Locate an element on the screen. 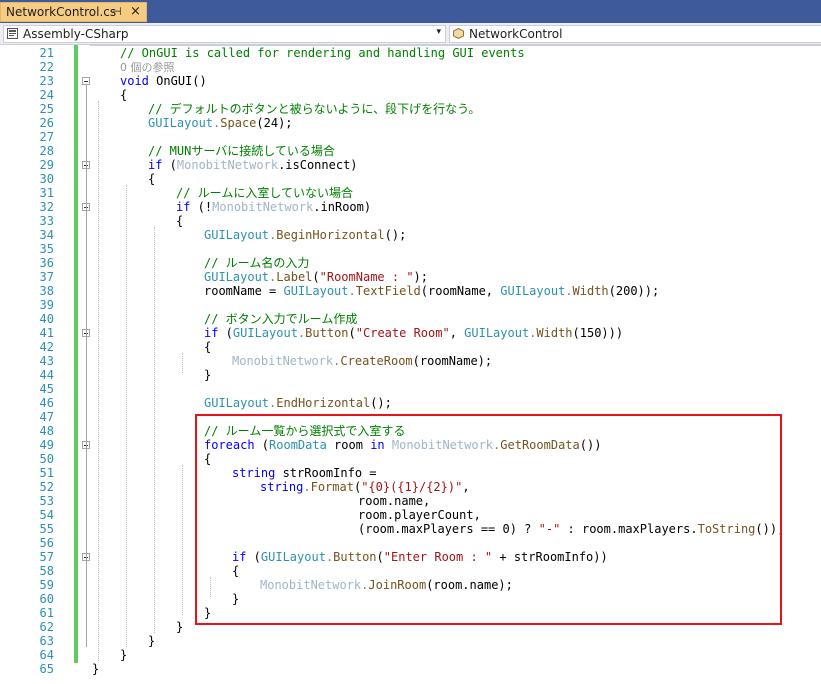 The width and height of the screenshot is (821, 684). class-name: NetworkControl is located at coordinates (516, 34).